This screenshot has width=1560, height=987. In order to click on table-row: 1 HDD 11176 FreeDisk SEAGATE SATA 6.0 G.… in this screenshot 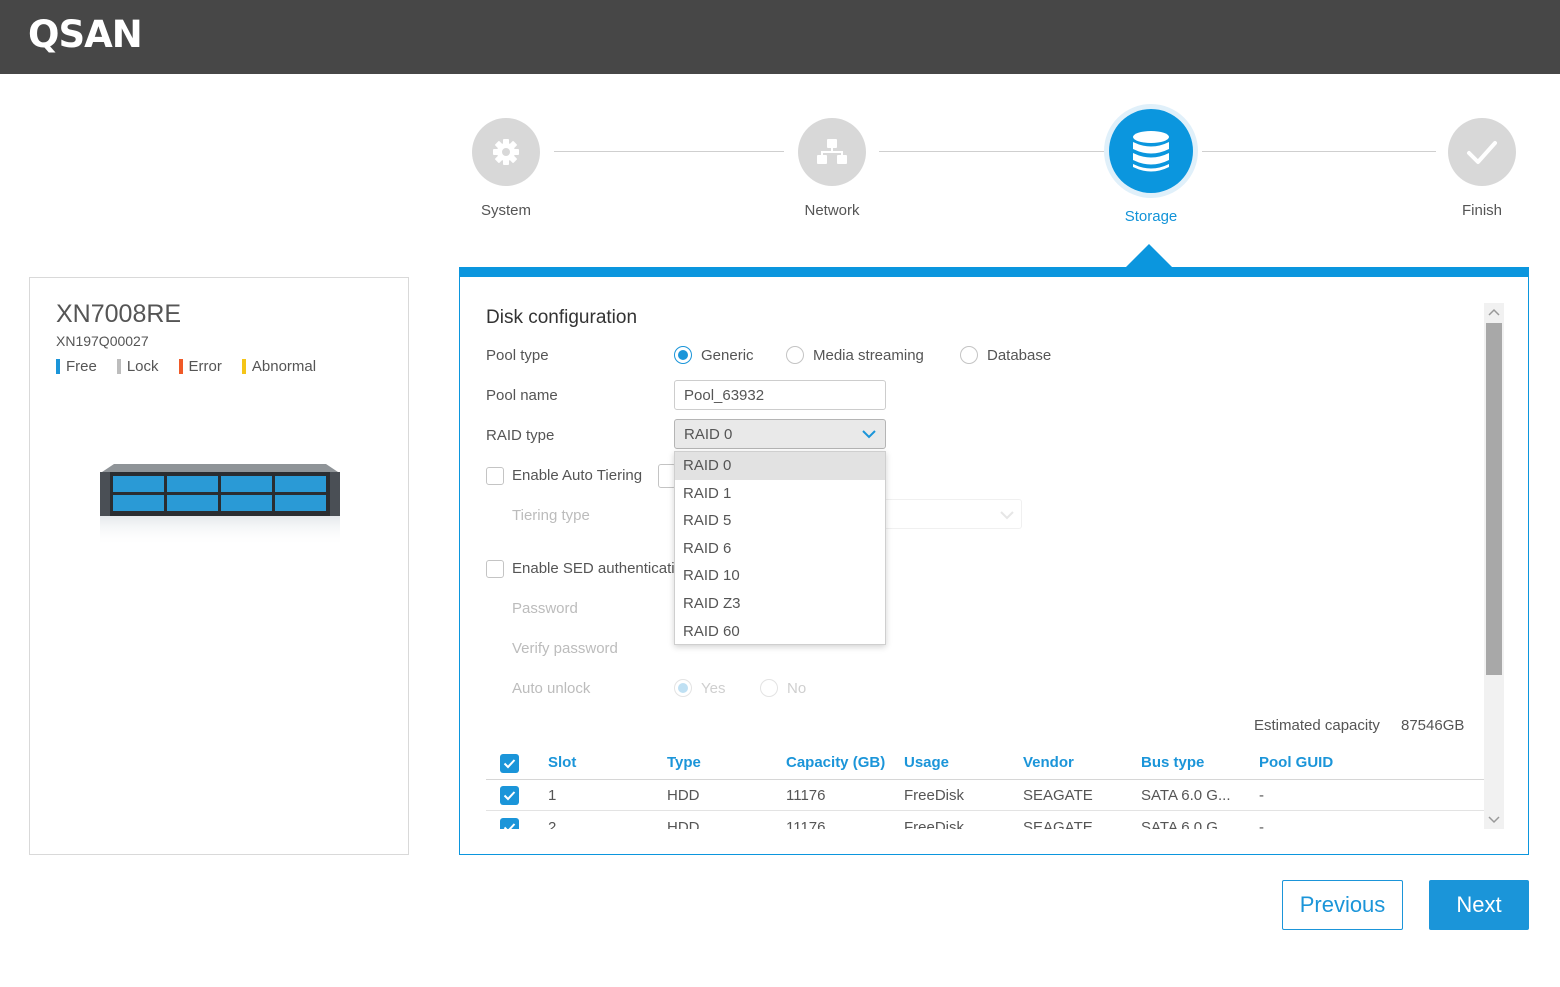, I will do `click(985, 795)`.